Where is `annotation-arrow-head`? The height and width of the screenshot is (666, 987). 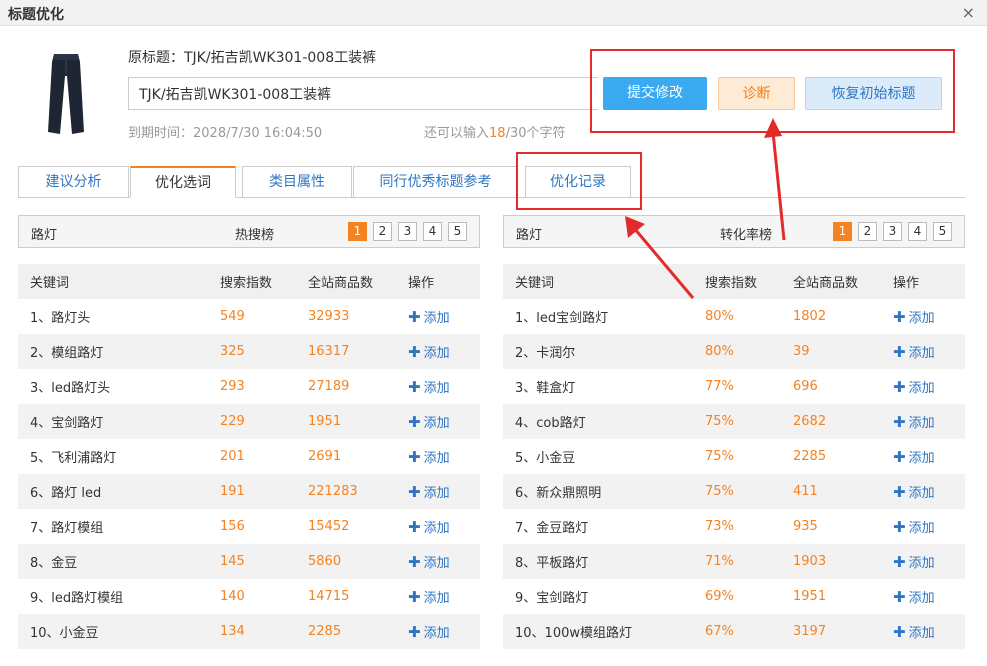 annotation-arrow-head is located at coordinates (773, 128).